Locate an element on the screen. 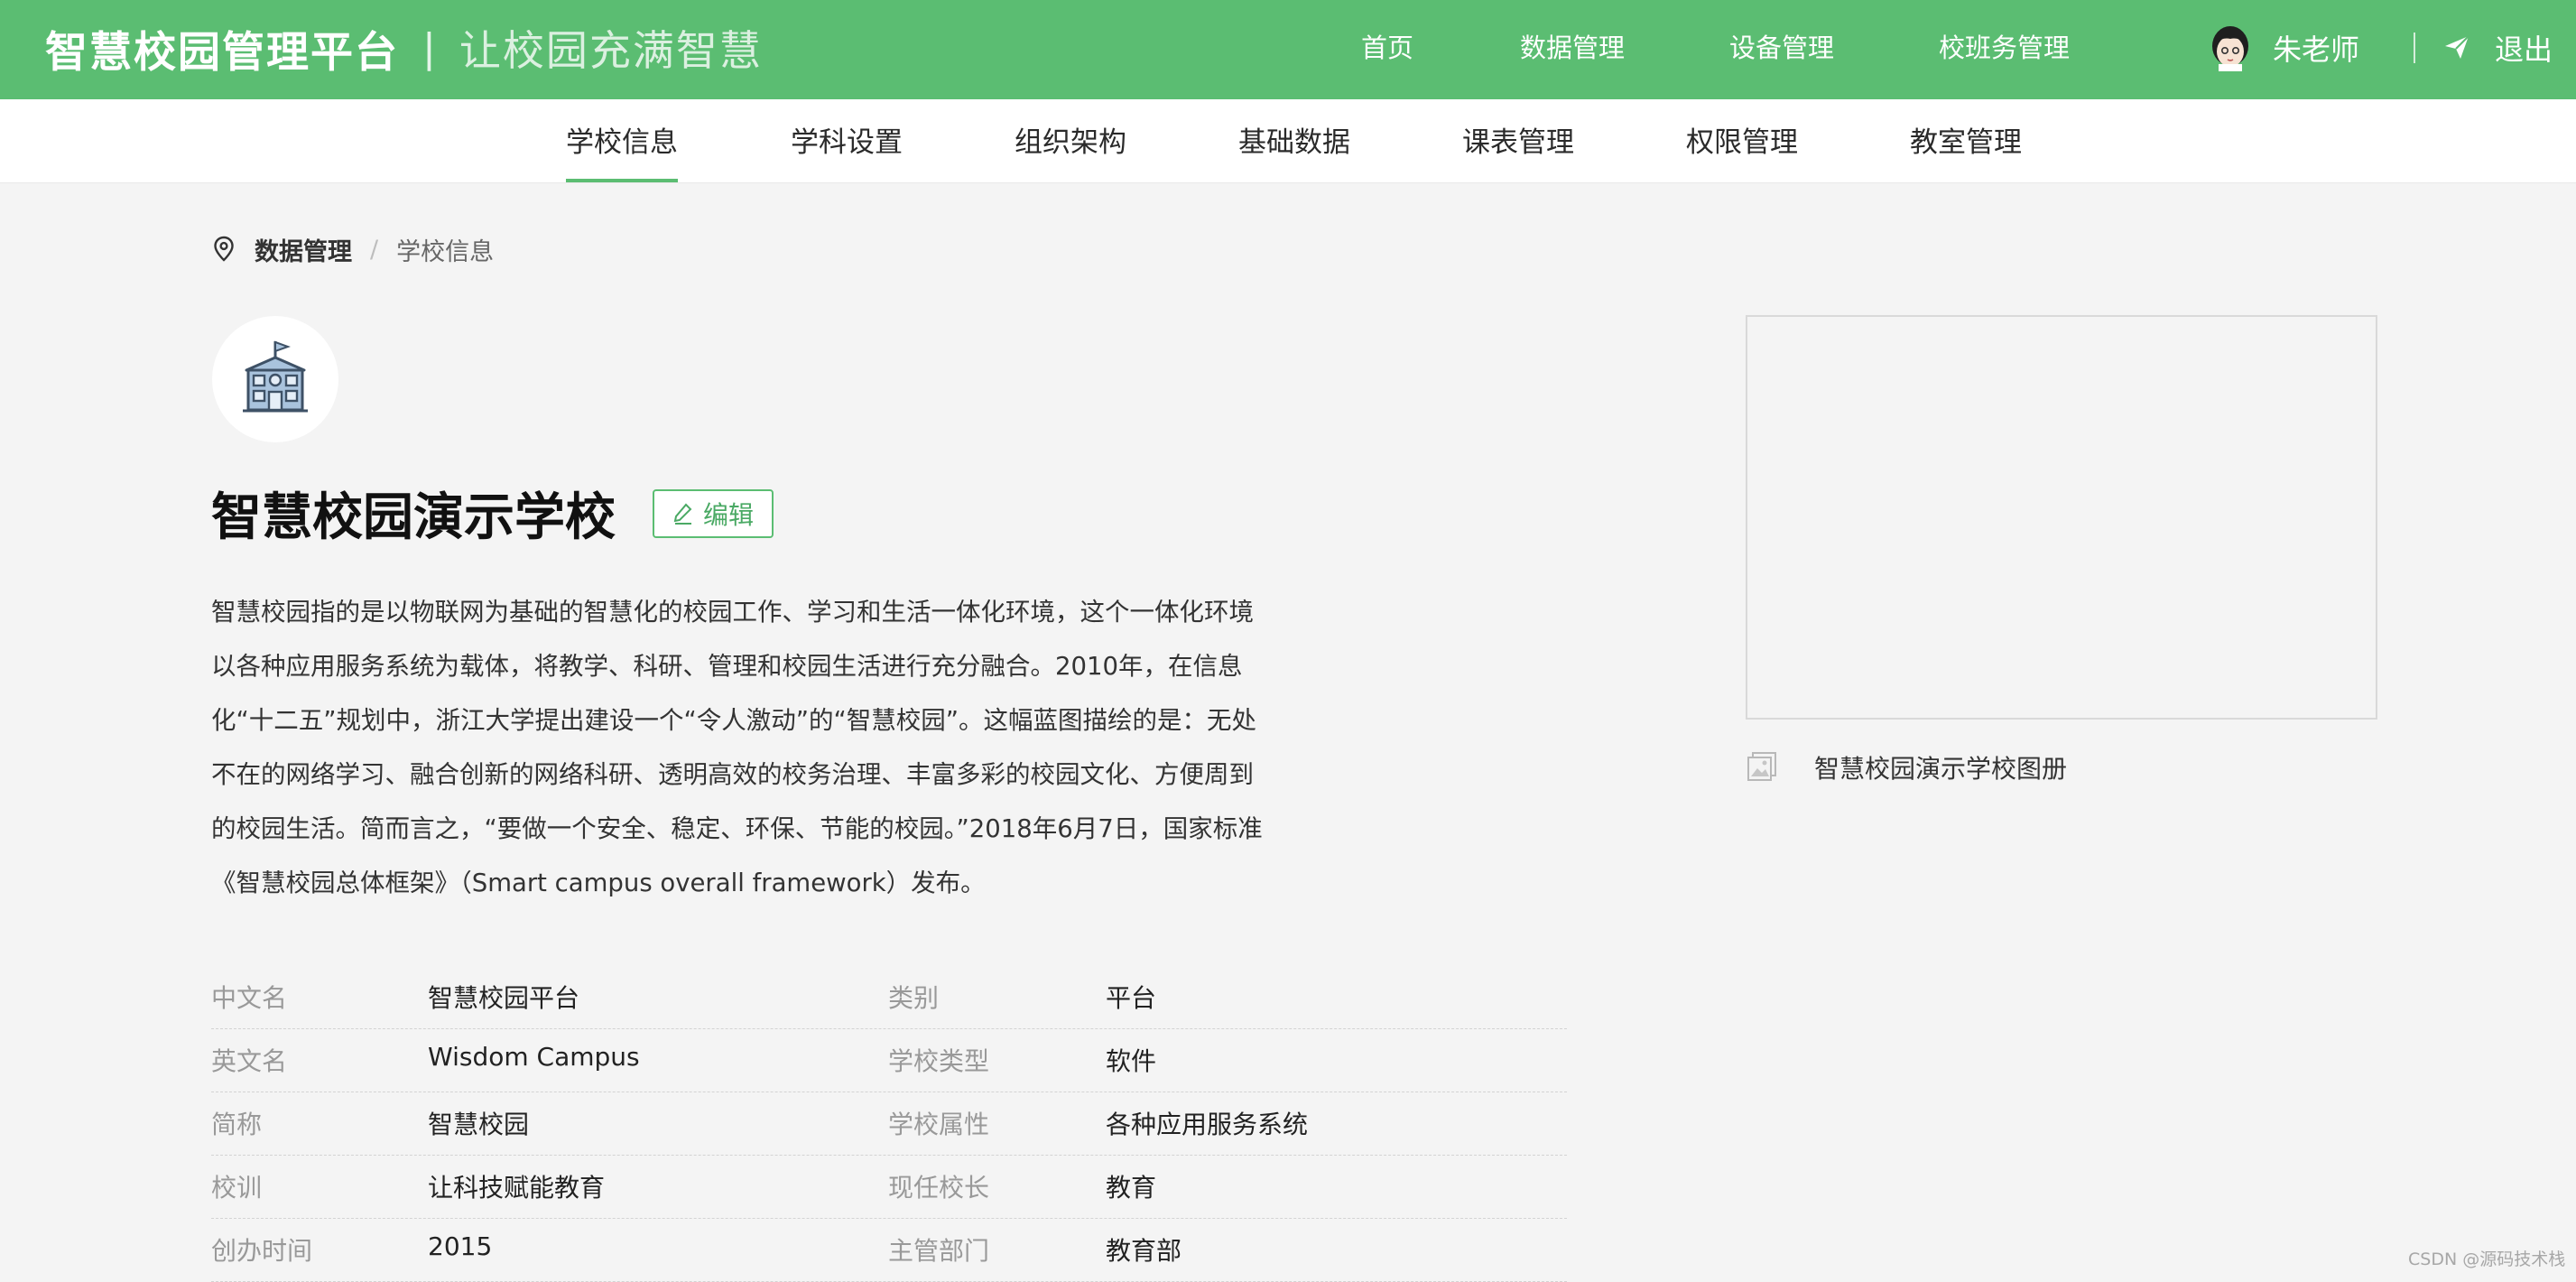 The width and height of the screenshot is (2576, 1282). info-row: 英文名 Wisdom Campus 学校类型 软件 is located at coordinates (889, 1061).